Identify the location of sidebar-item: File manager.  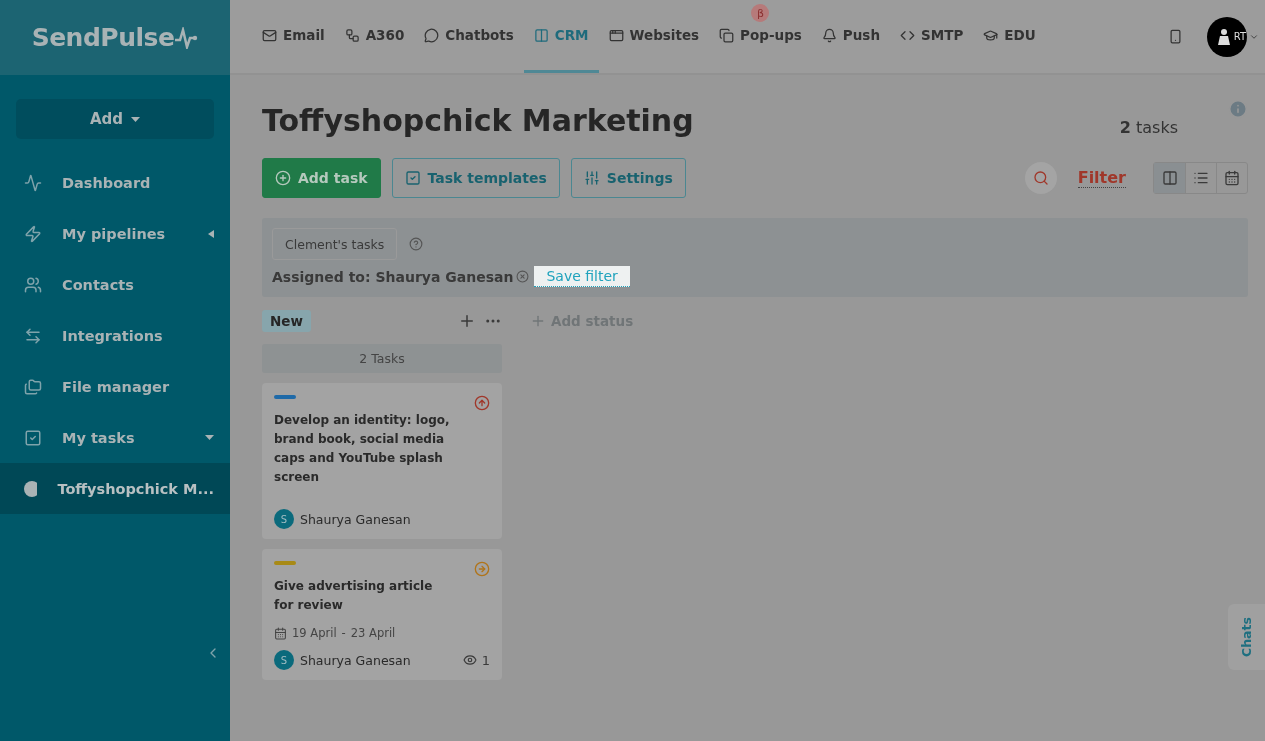
(115, 386).